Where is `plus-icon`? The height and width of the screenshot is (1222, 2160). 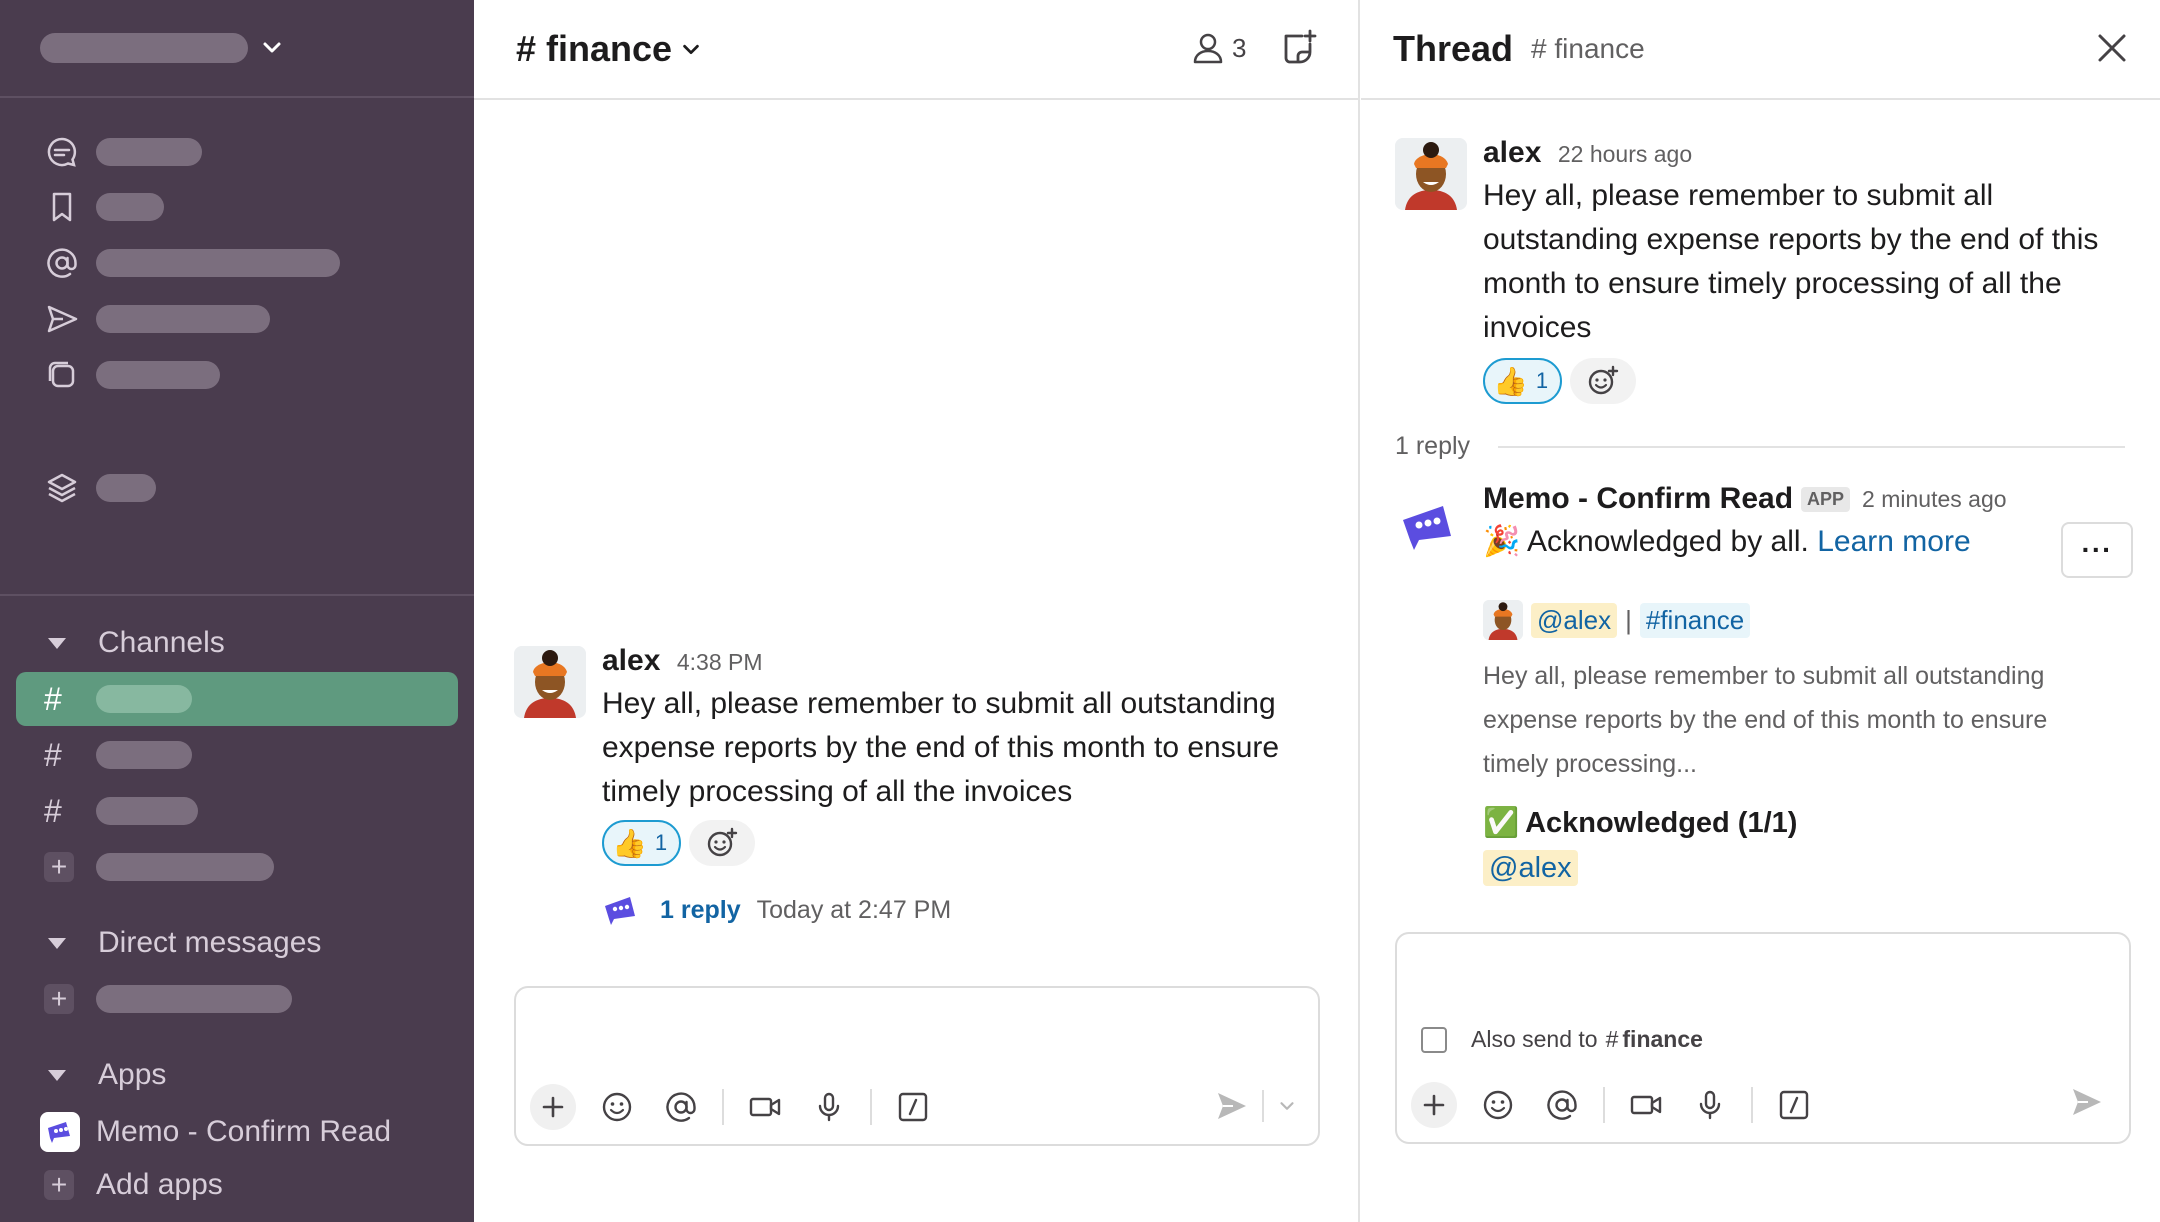
plus-icon is located at coordinates (1434, 1105).